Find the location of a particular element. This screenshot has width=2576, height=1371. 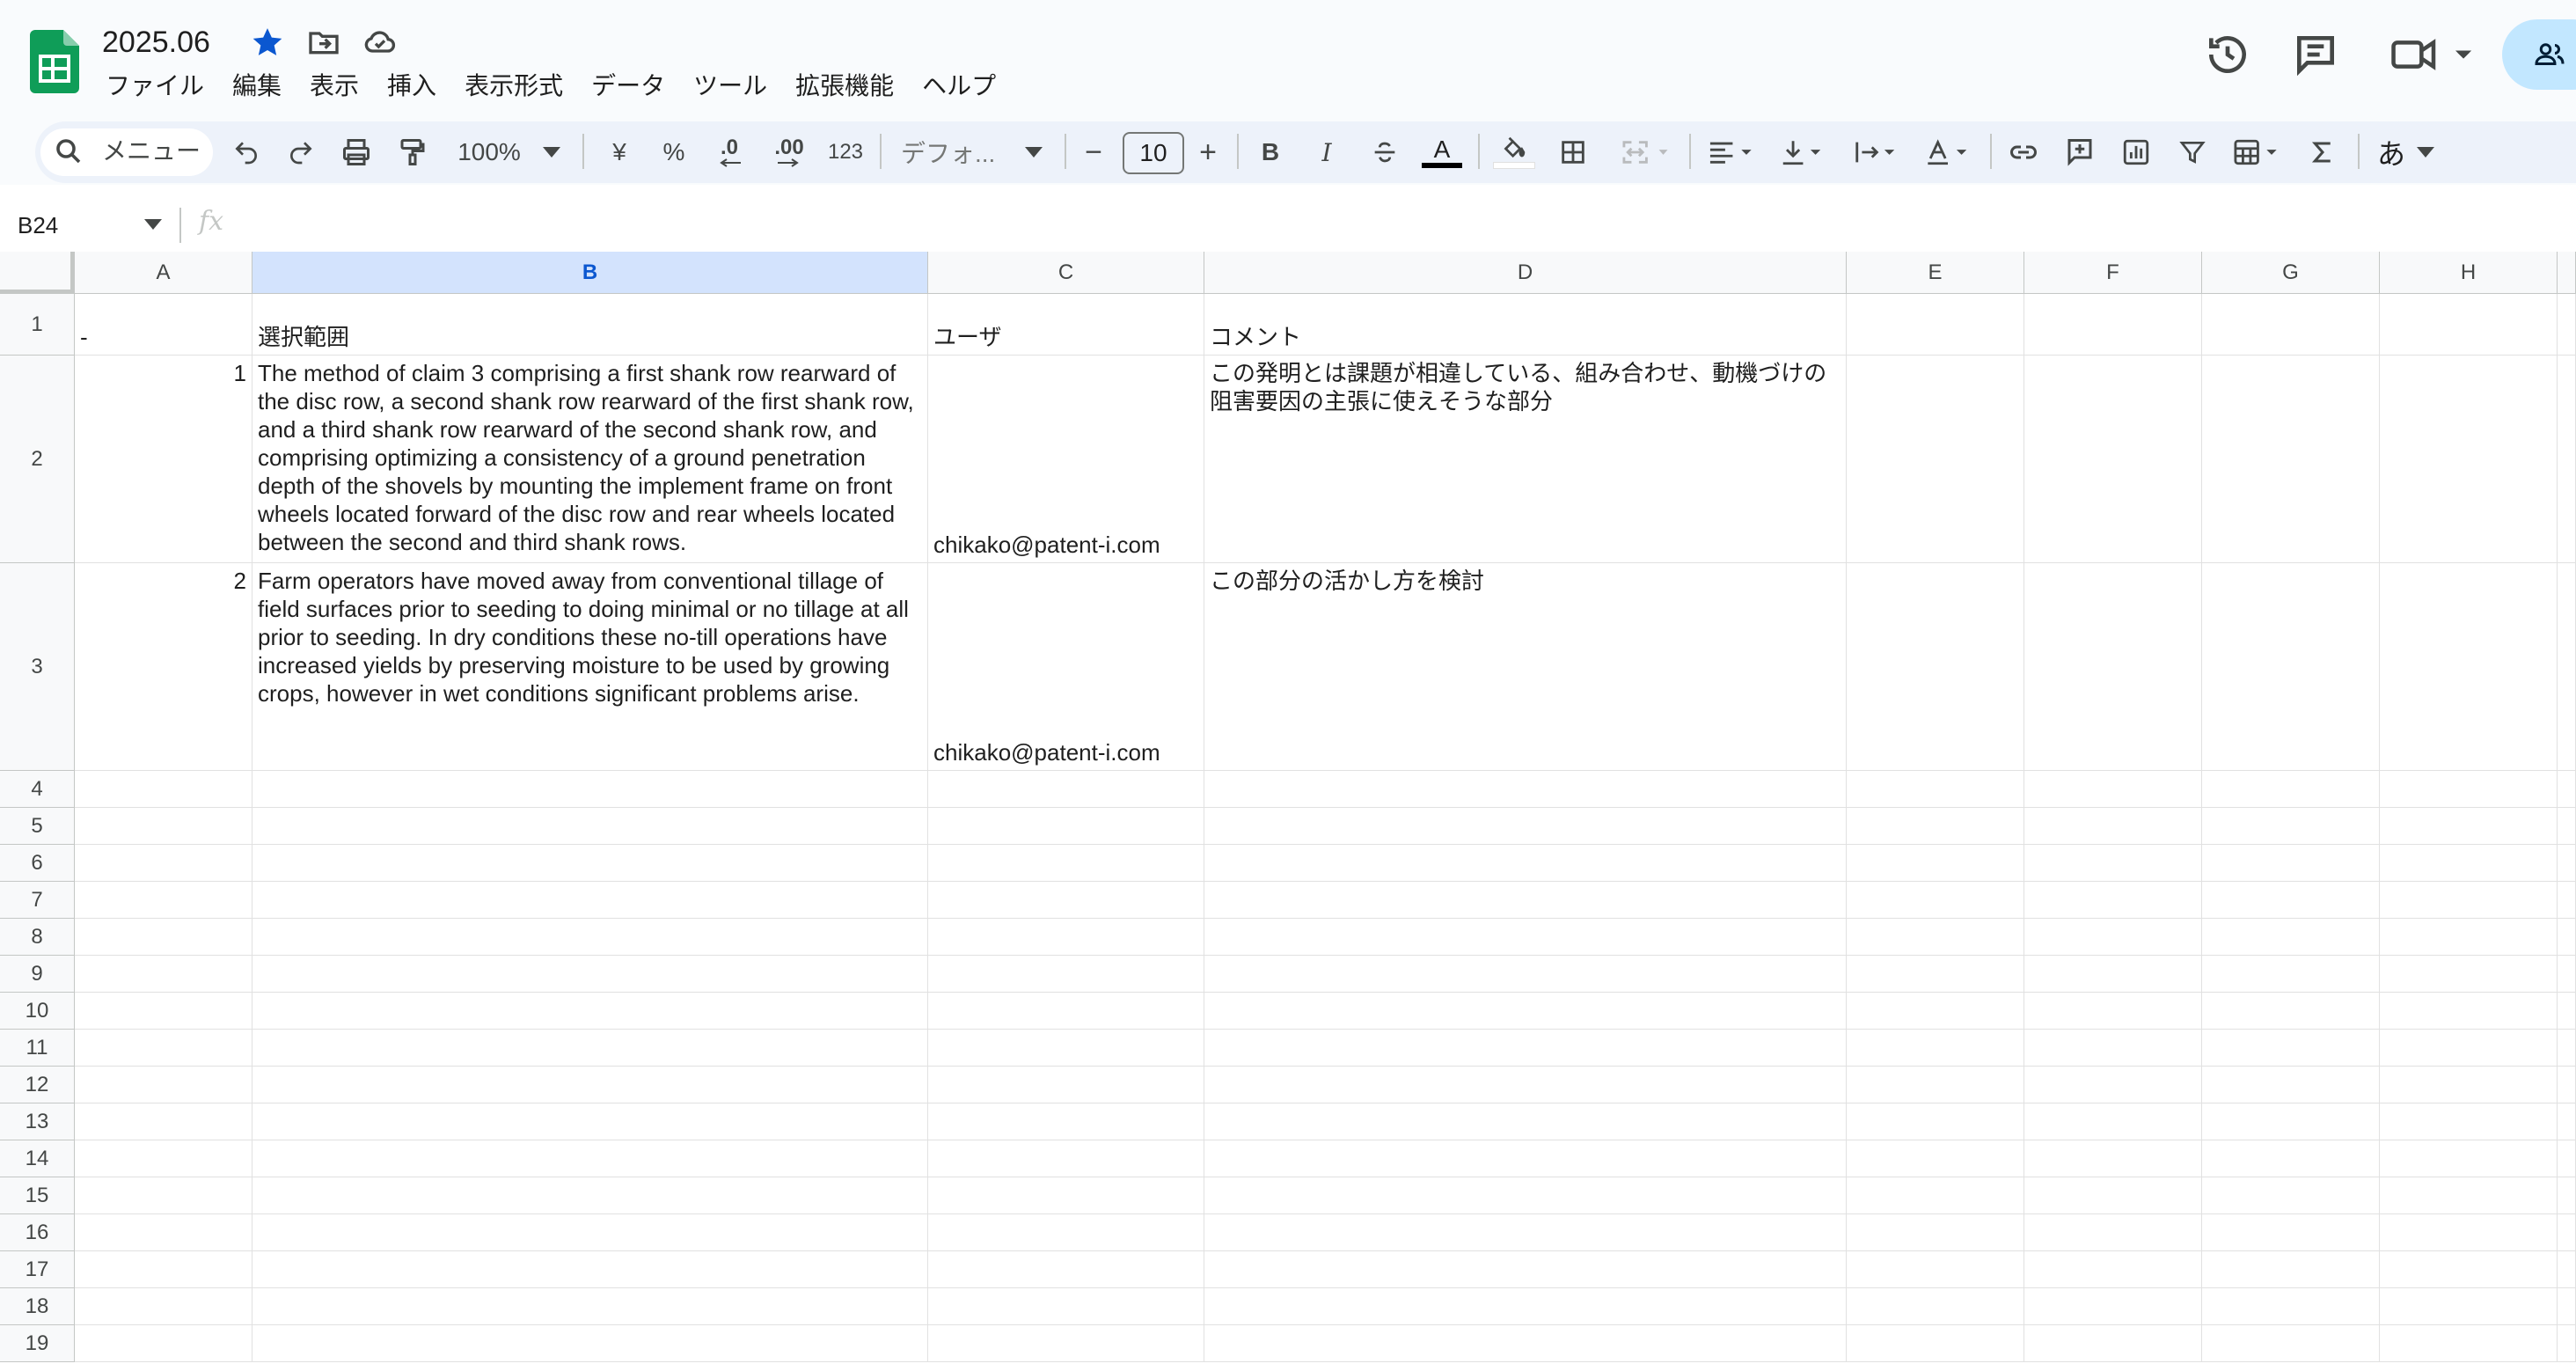

sheets-logo-icon is located at coordinates (54, 61).